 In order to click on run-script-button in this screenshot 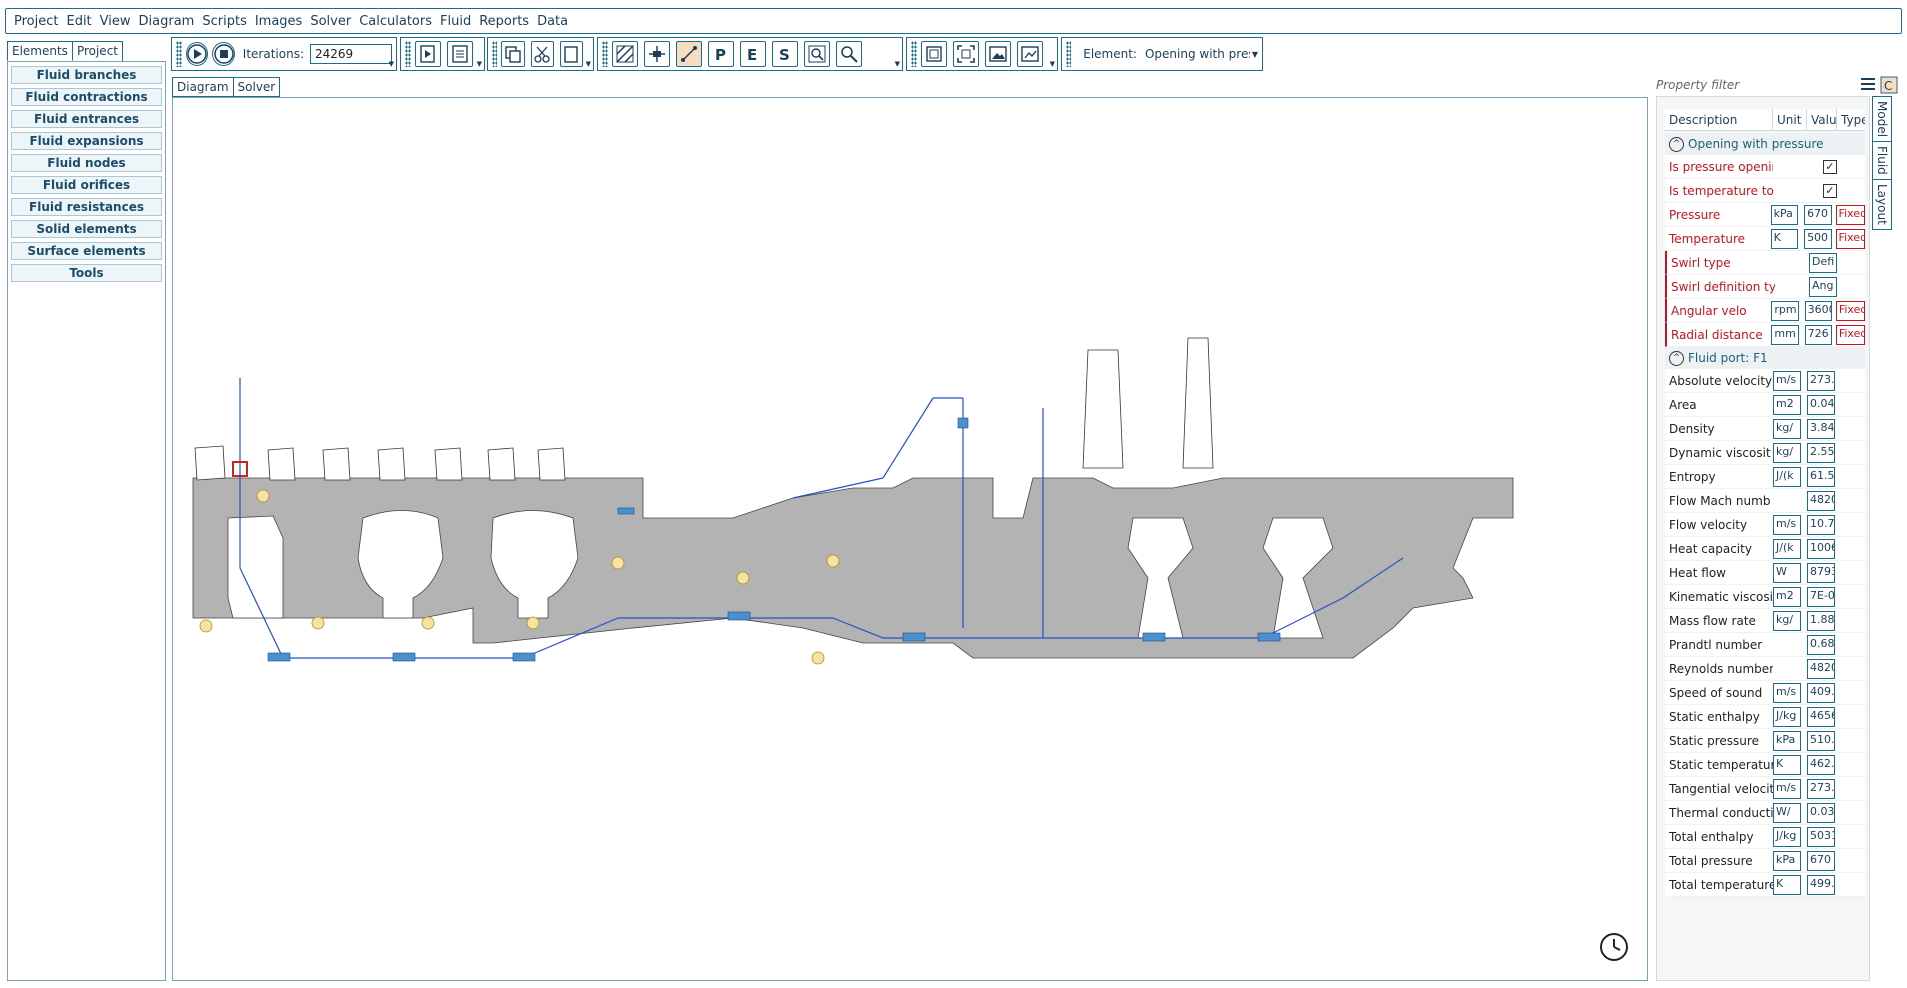, I will do `click(428, 54)`.